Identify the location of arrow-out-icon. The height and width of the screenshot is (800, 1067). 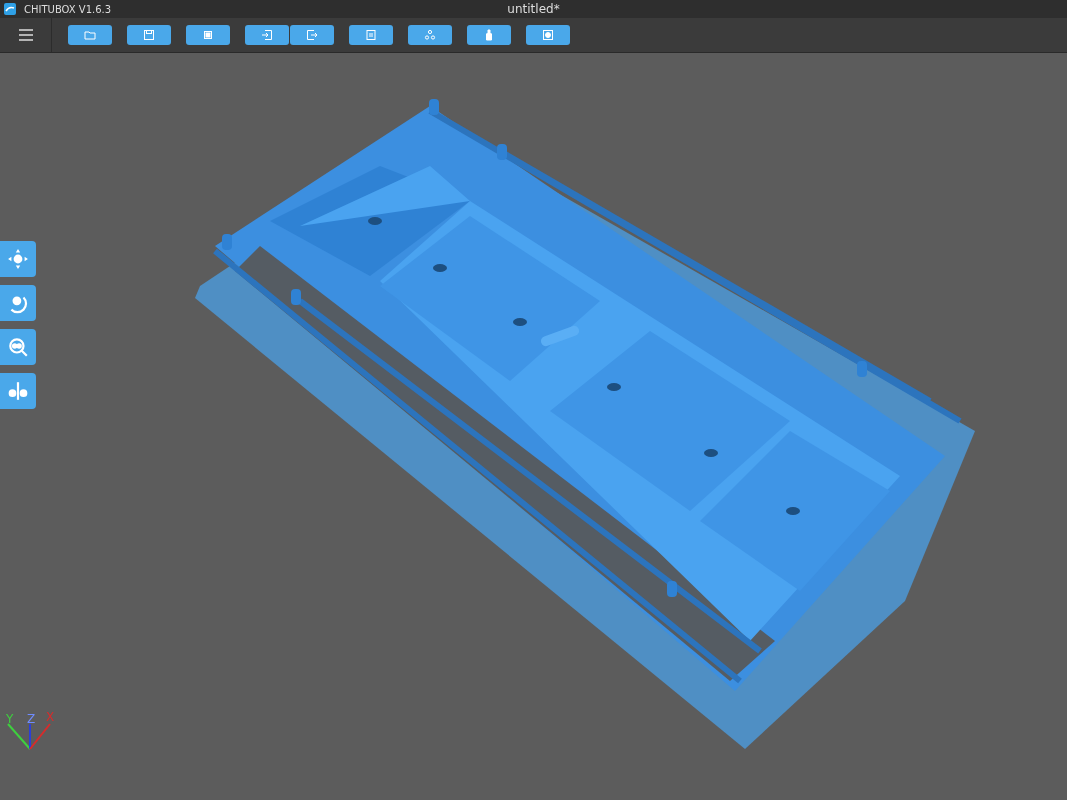
(312, 35).